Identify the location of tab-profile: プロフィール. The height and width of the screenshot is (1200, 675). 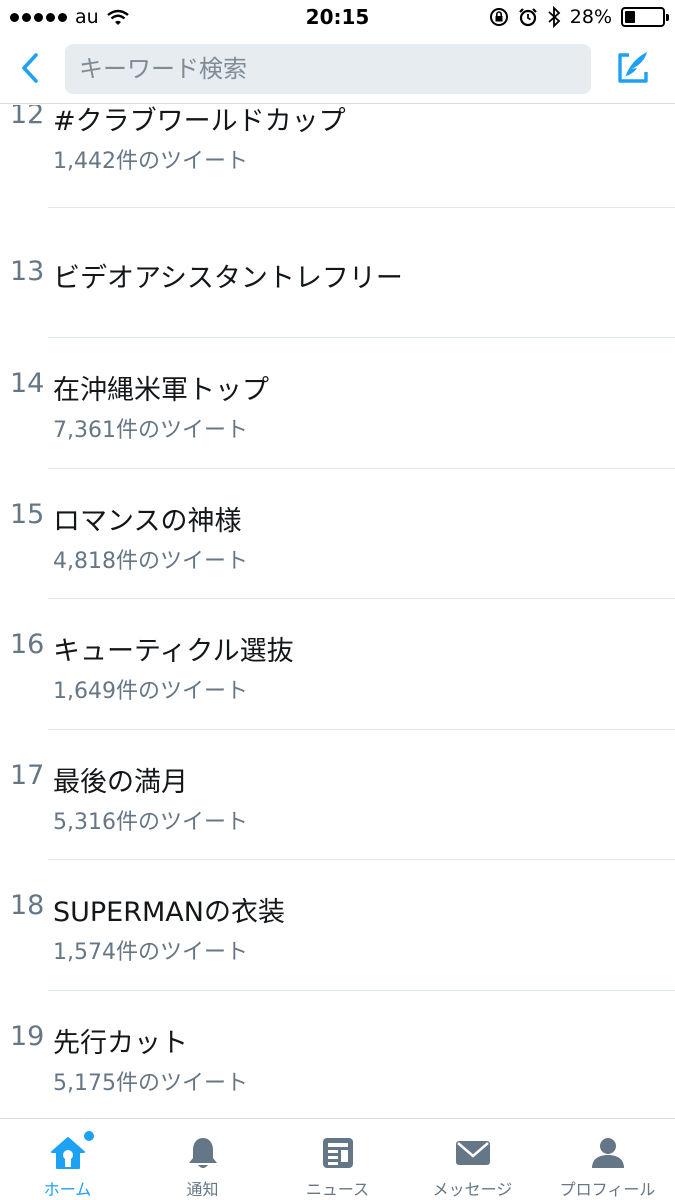
(607, 1159).